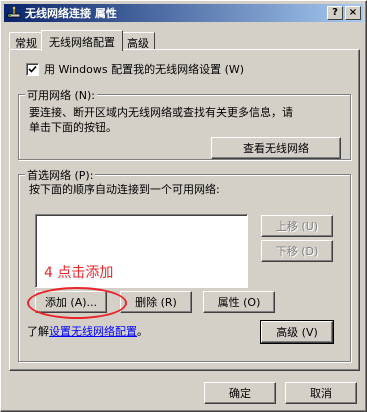 Image resolution: width=367 pixels, height=412 pixels. I want to click on learn-more-row: 了解设置无线网络配置。, so click(87, 331).